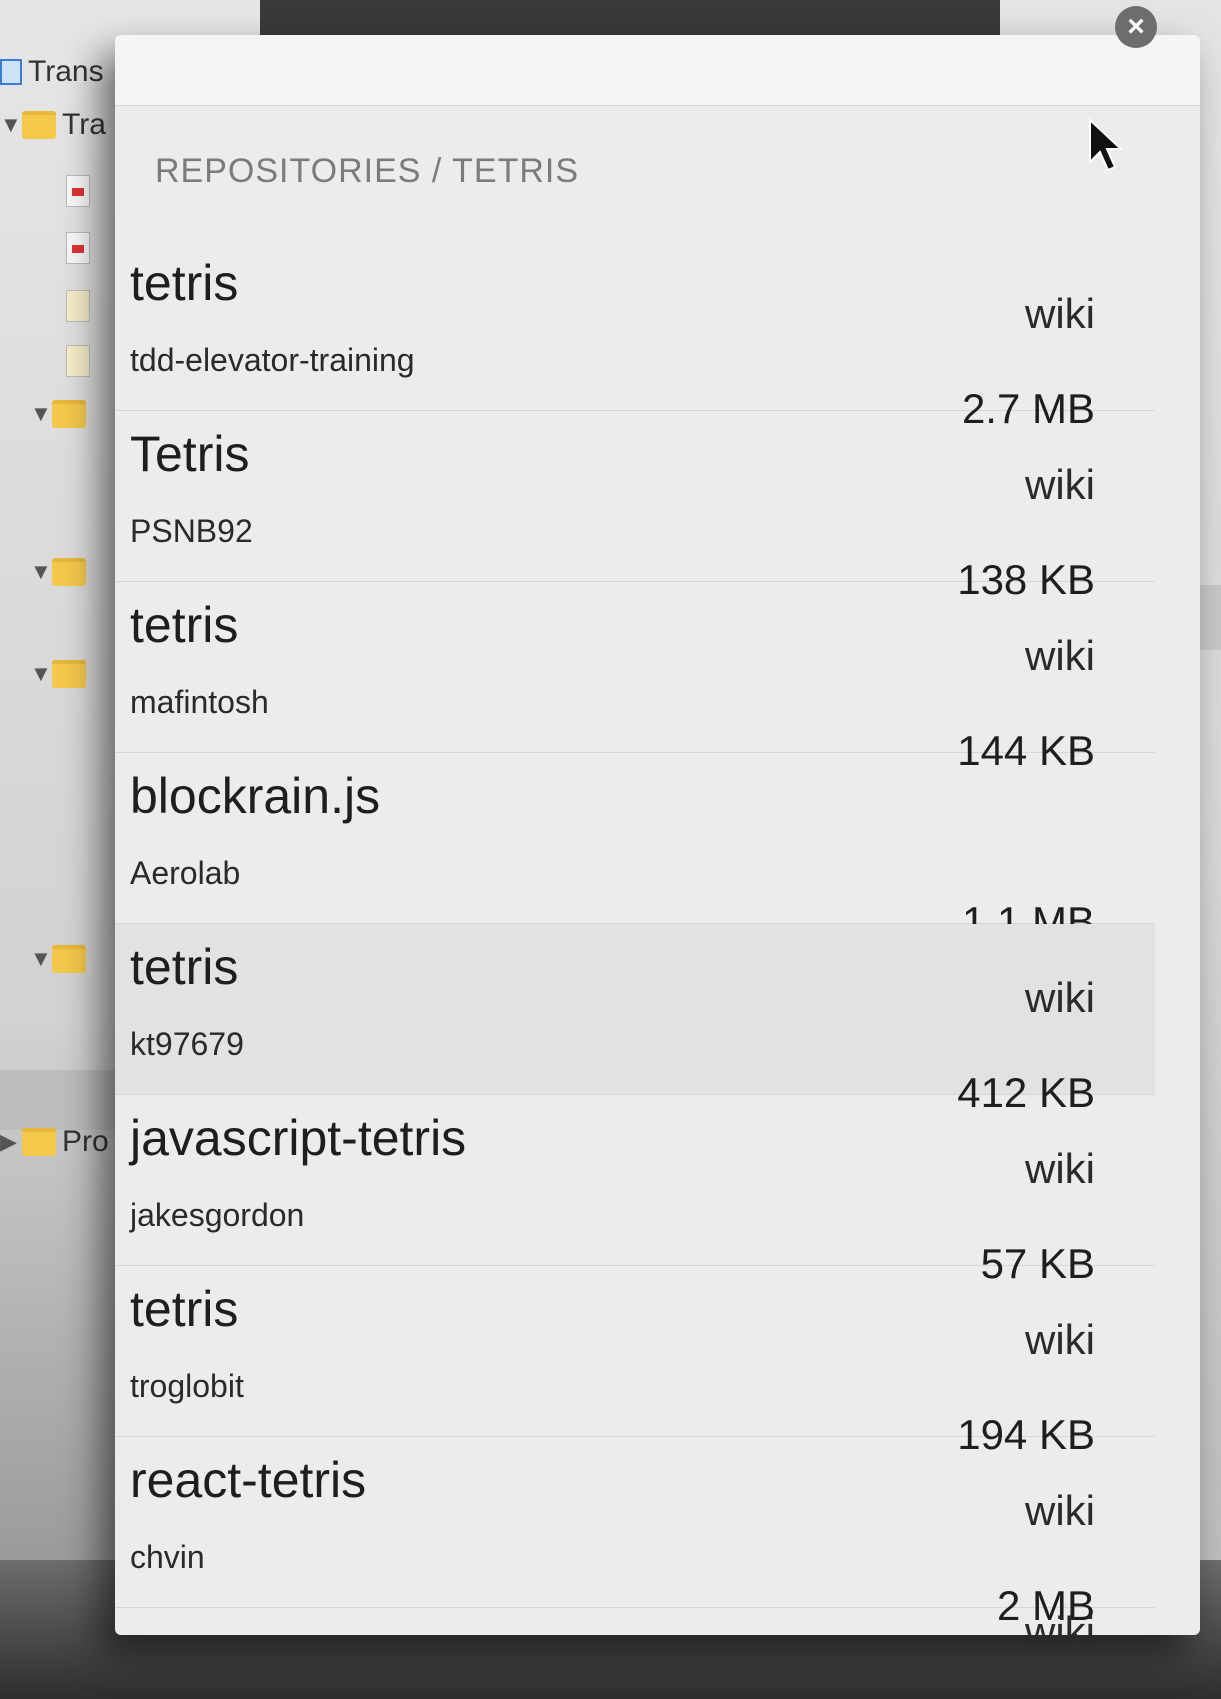 The width and height of the screenshot is (1221, 1699). I want to click on tree-item-label: Trans, so click(66, 71).